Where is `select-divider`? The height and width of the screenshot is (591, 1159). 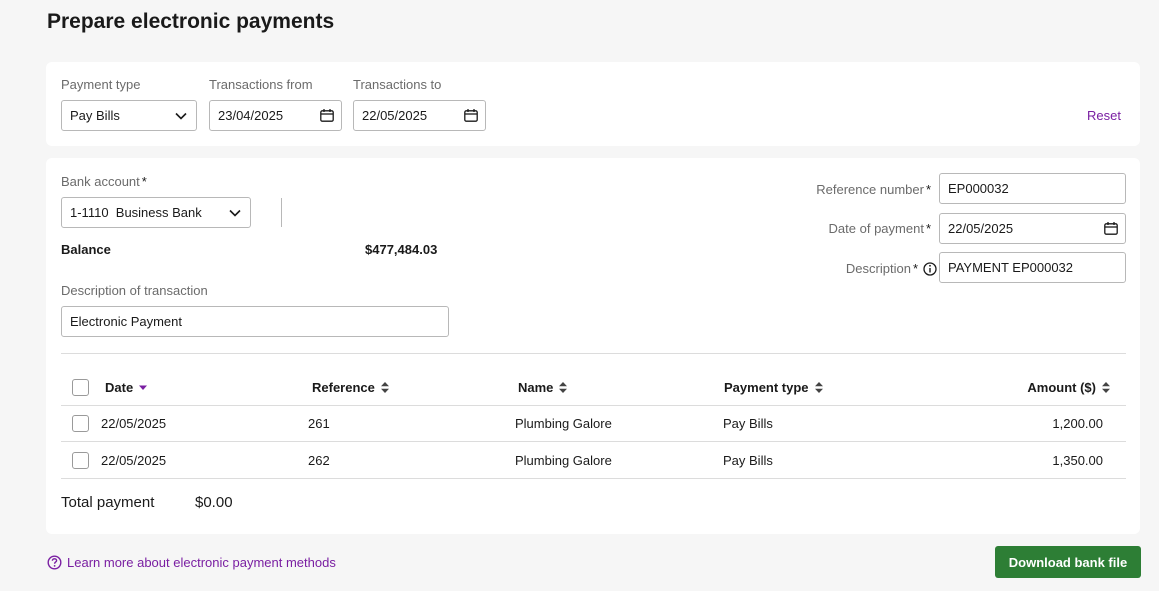
select-divider is located at coordinates (281, 212).